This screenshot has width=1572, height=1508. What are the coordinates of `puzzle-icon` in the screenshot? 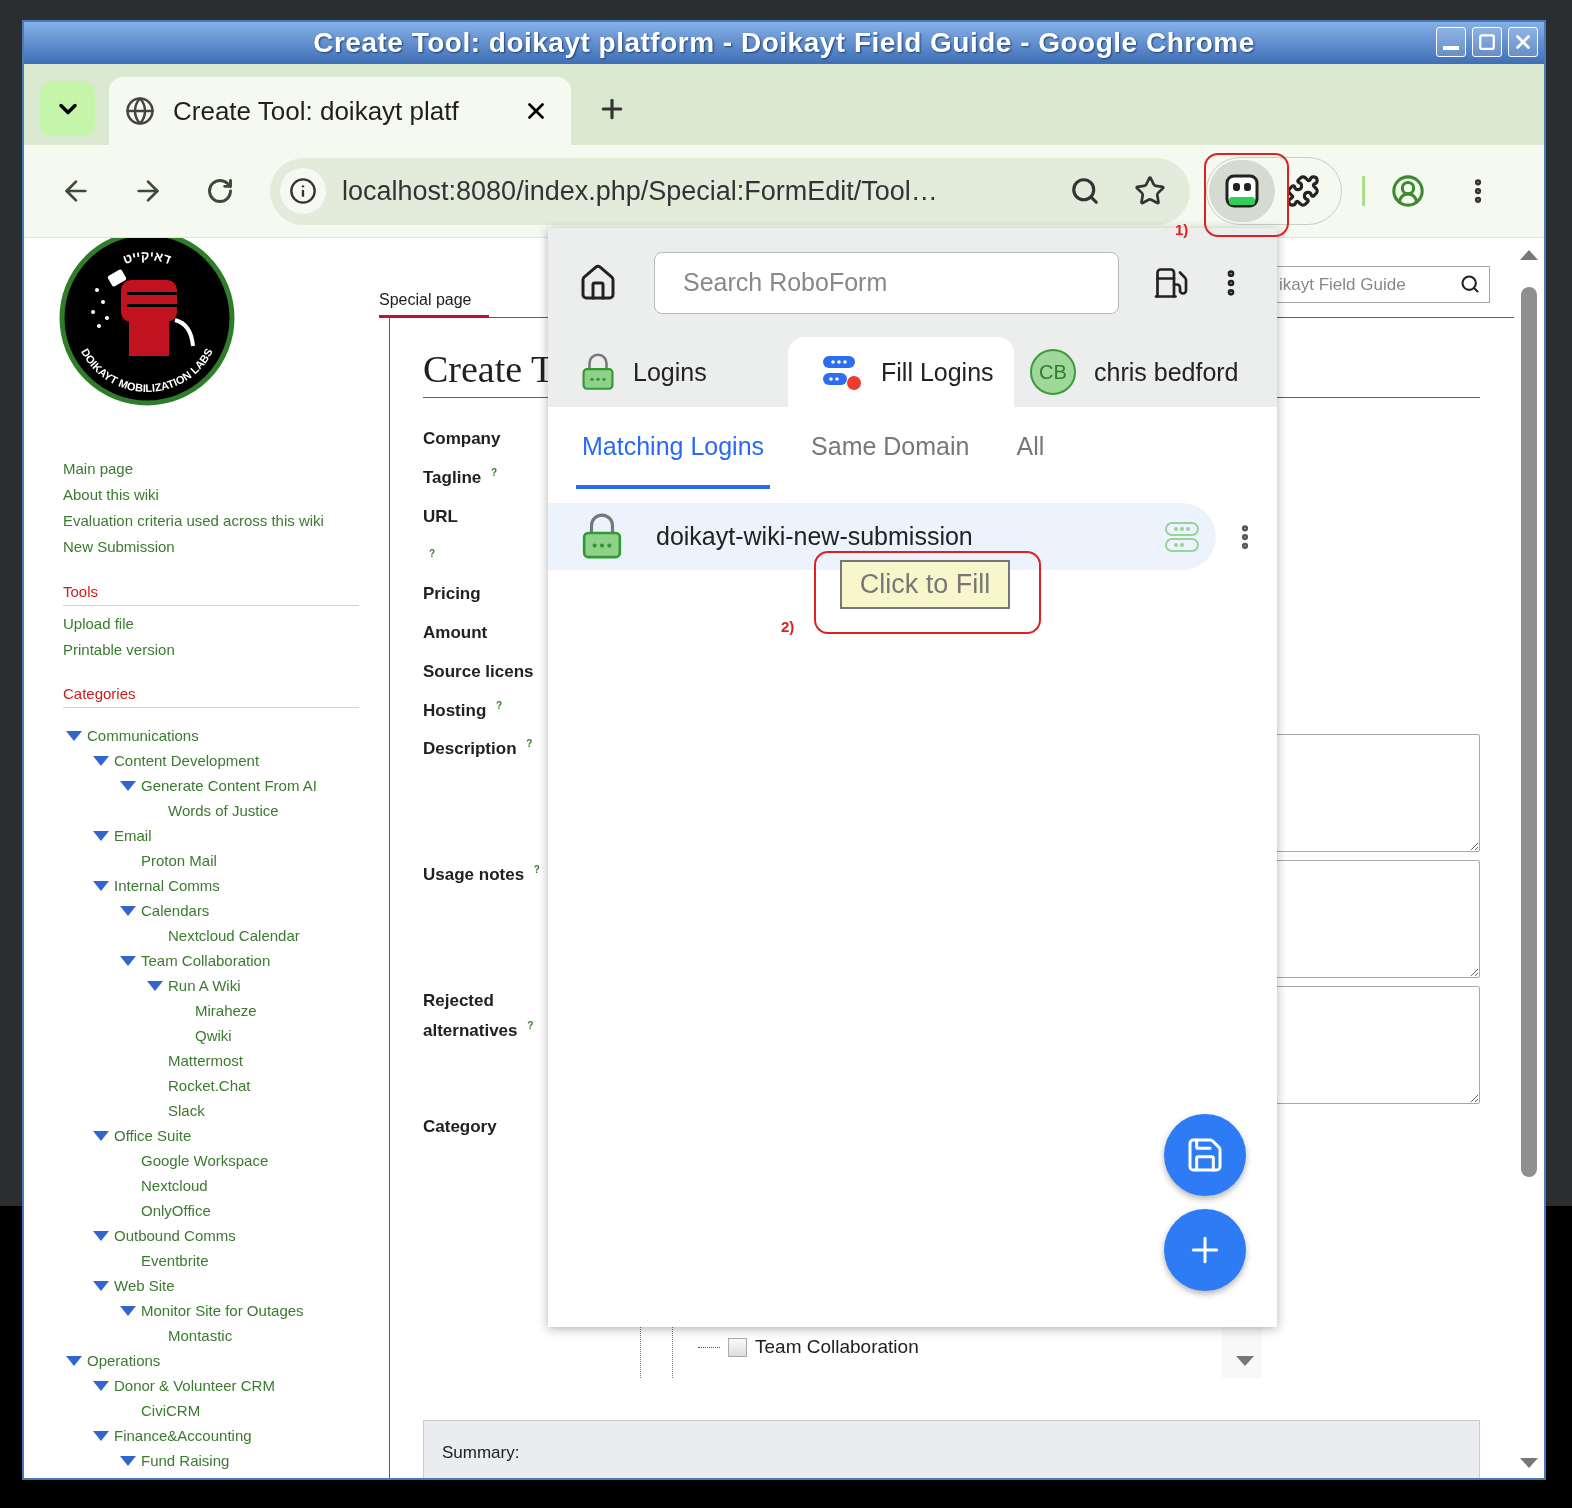 It's located at (1303, 191).